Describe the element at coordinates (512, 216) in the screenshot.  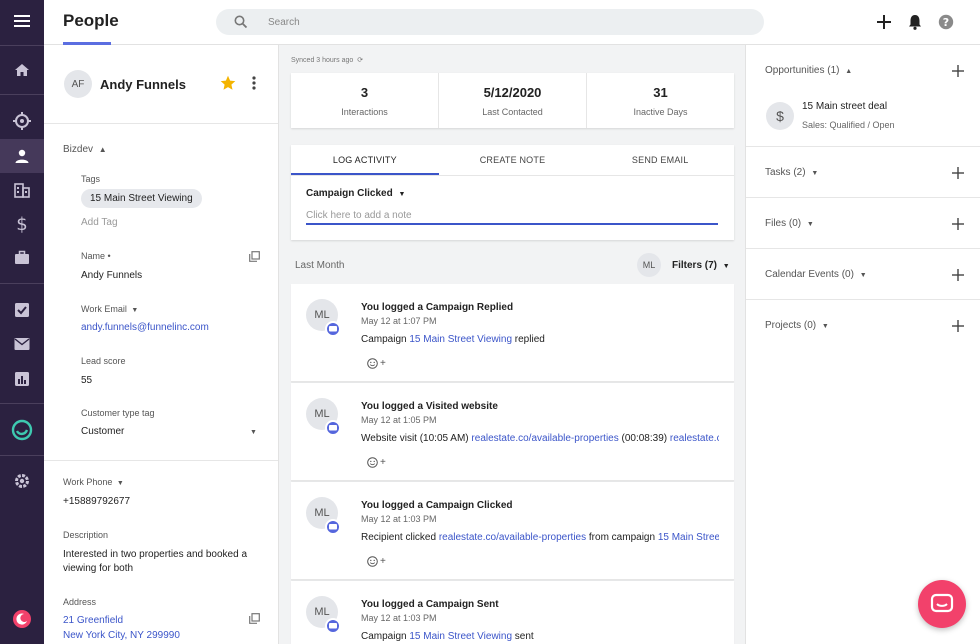
I see `note-input` at that location.